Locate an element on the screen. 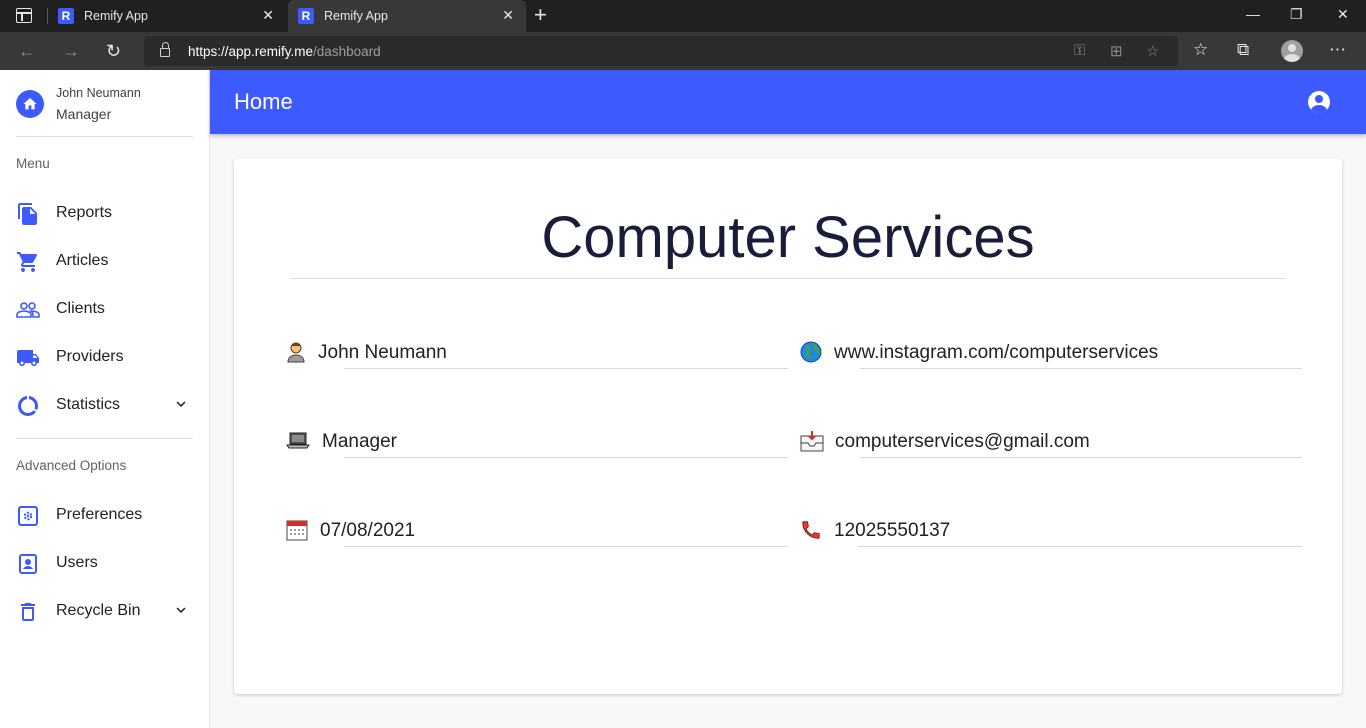  title-underline is located at coordinates (788, 278).